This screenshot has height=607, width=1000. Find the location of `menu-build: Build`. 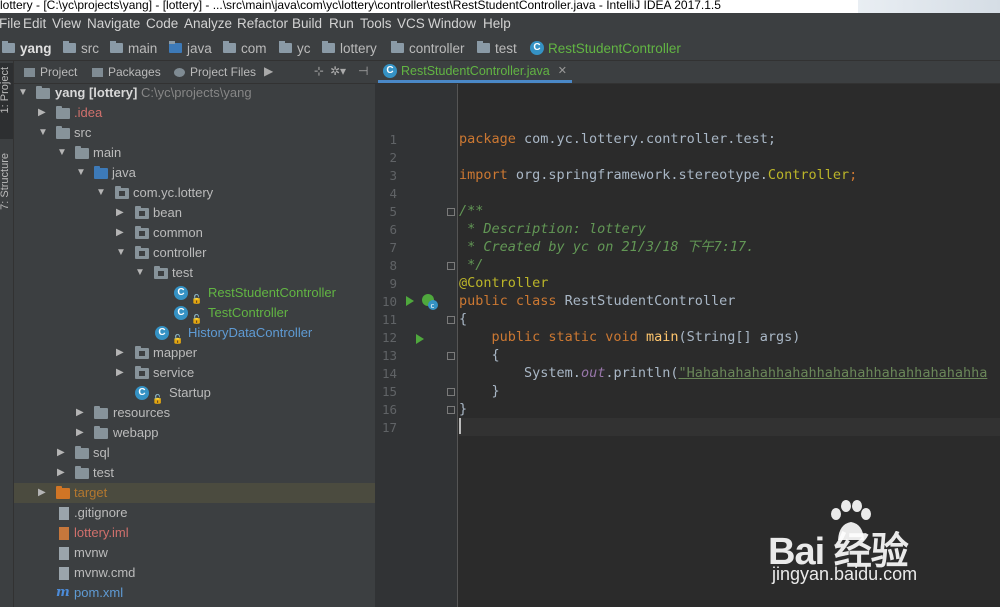

menu-build: Build is located at coordinates (307, 23).